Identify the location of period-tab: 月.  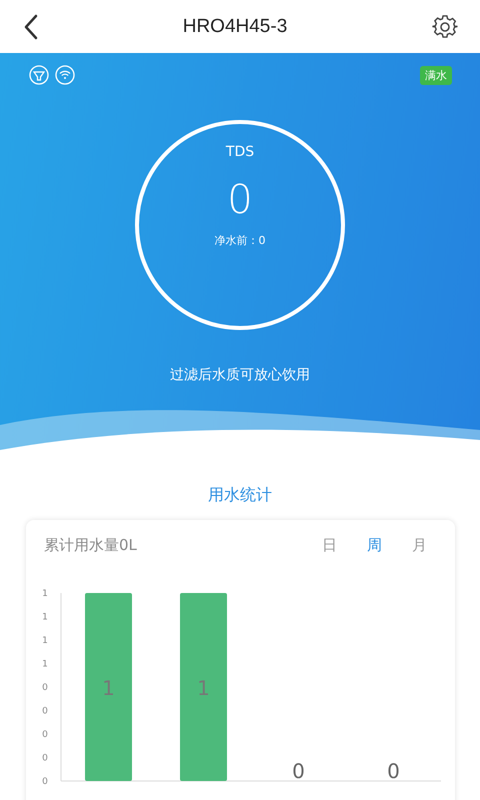
(419, 545).